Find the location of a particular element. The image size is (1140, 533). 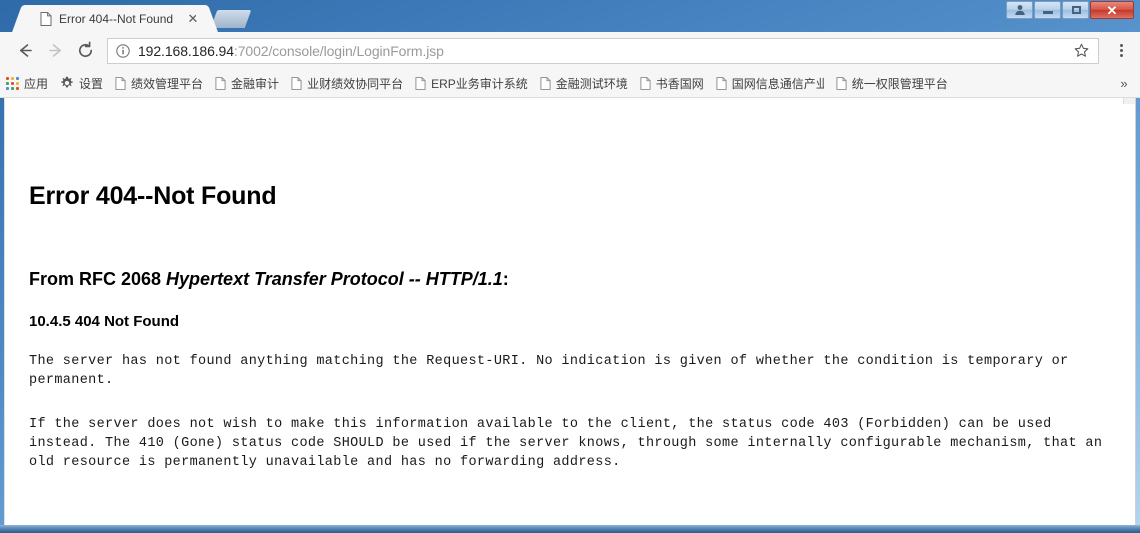

bookmark-item-1: 金融审计 is located at coordinates (247, 83).